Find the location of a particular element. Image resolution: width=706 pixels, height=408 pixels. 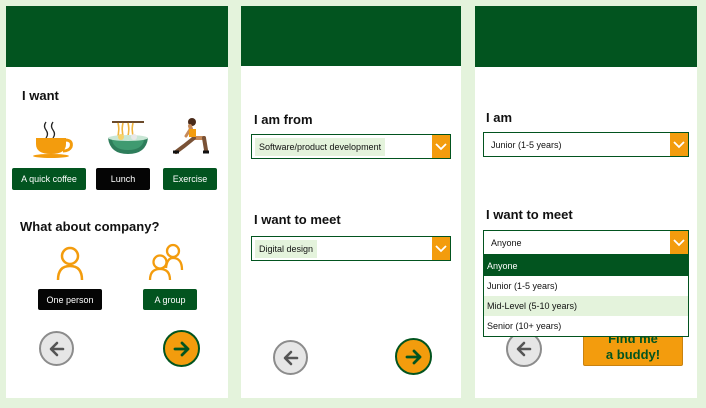

group-icon is located at coordinates (166, 262).